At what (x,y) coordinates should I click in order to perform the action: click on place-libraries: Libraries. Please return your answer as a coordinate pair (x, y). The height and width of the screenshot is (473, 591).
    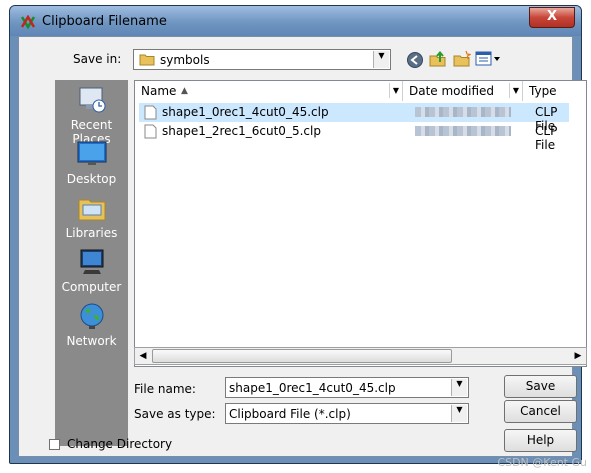
    Looking at the image, I should click on (91, 217).